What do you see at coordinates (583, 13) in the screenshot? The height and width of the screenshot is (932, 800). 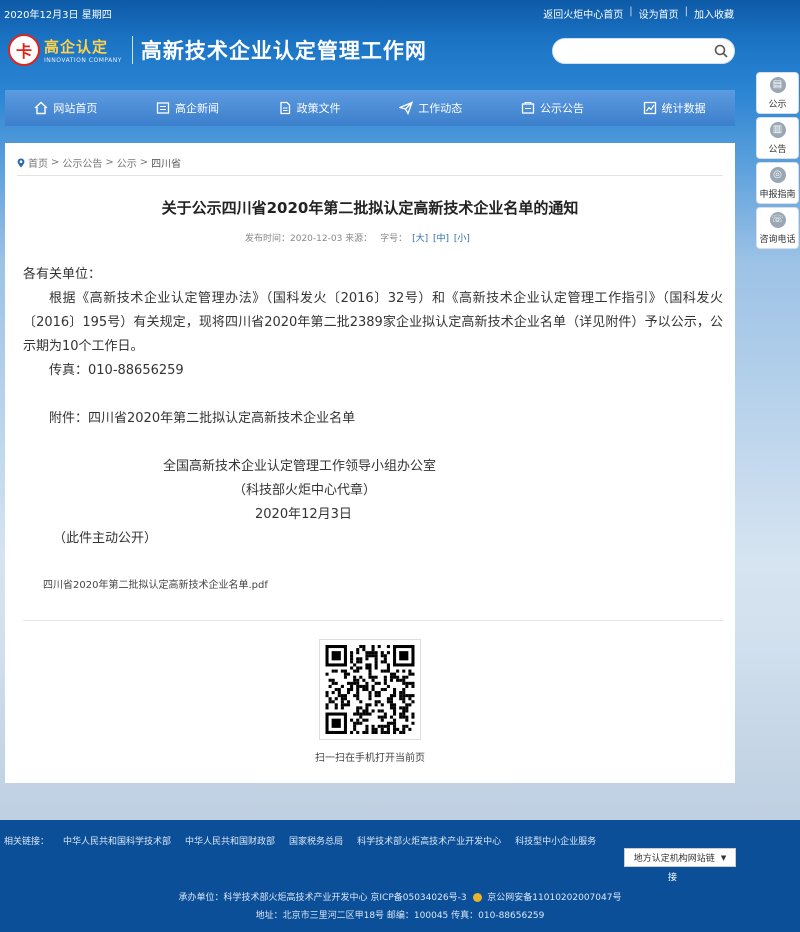 I see `link-return-torch-home: 返回火炬中心首页` at bounding box center [583, 13].